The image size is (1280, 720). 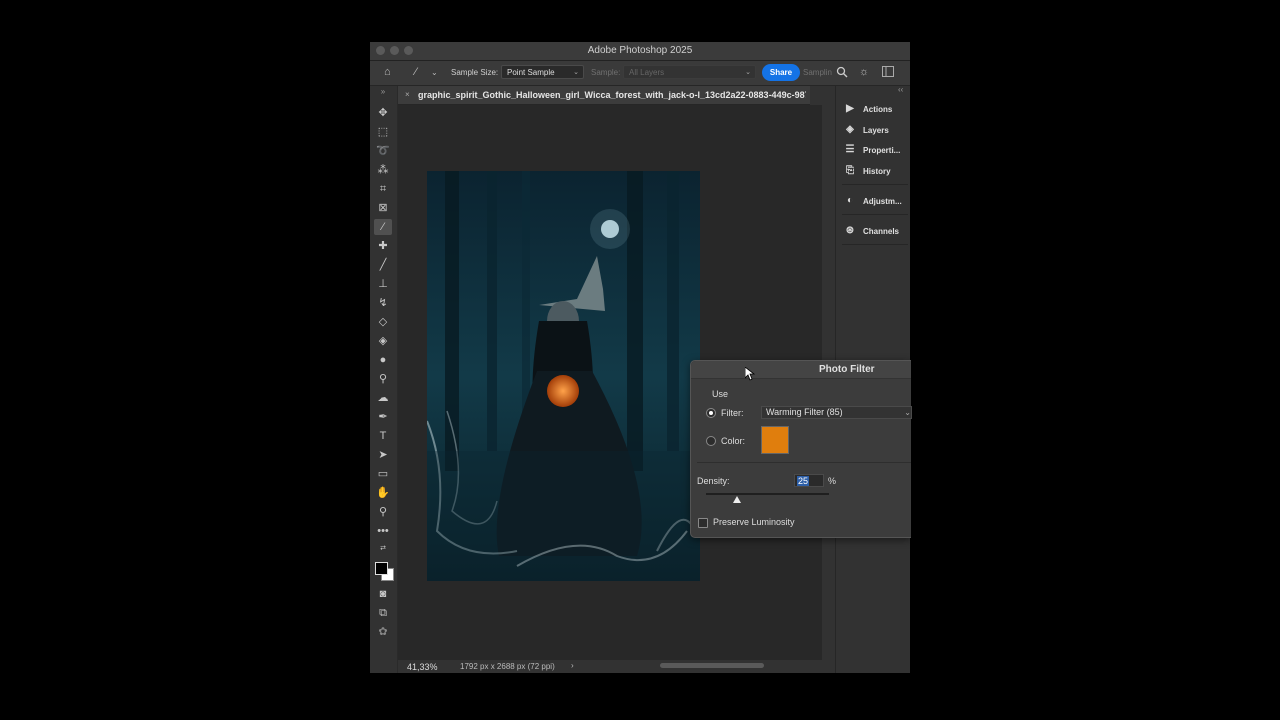 What do you see at coordinates (383, 132) in the screenshot?
I see `marquee-tool-icon: ⬚` at bounding box center [383, 132].